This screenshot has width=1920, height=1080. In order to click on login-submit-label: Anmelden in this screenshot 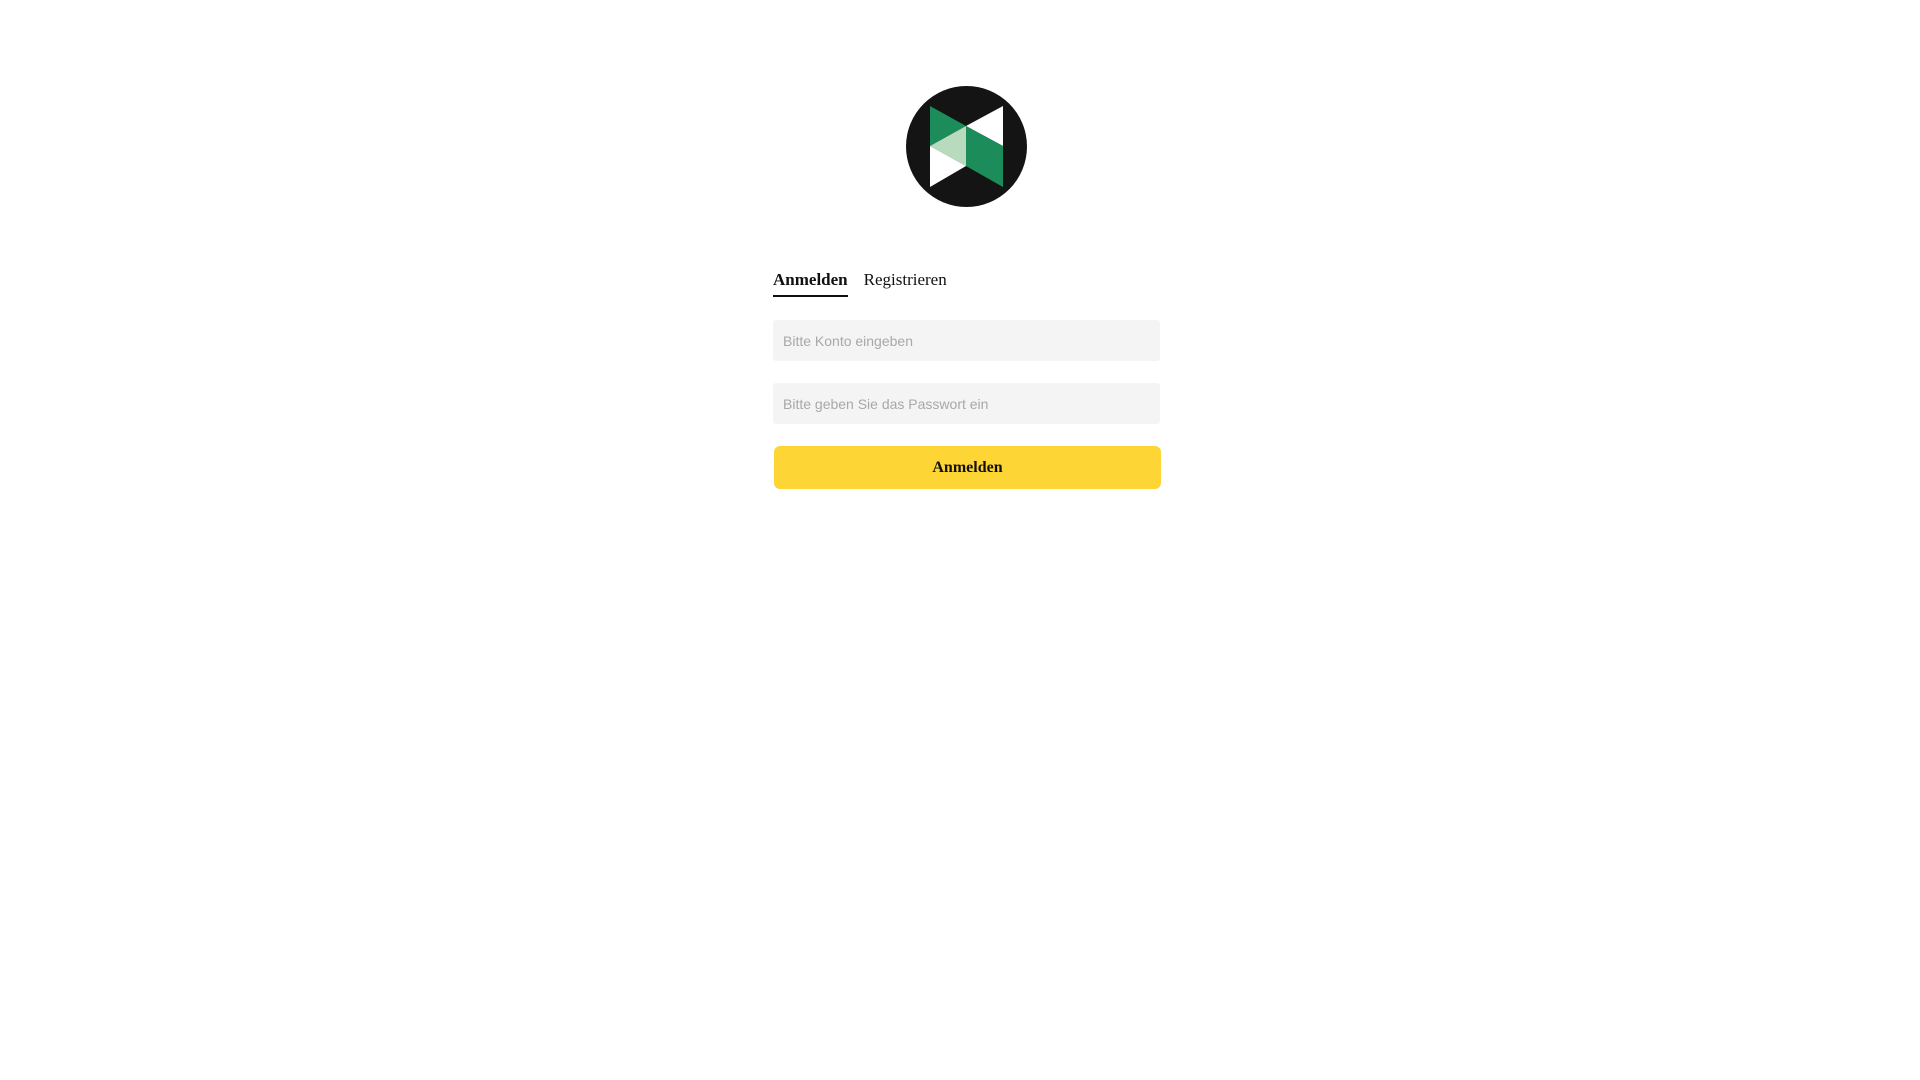, I will do `click(967, 467)`.